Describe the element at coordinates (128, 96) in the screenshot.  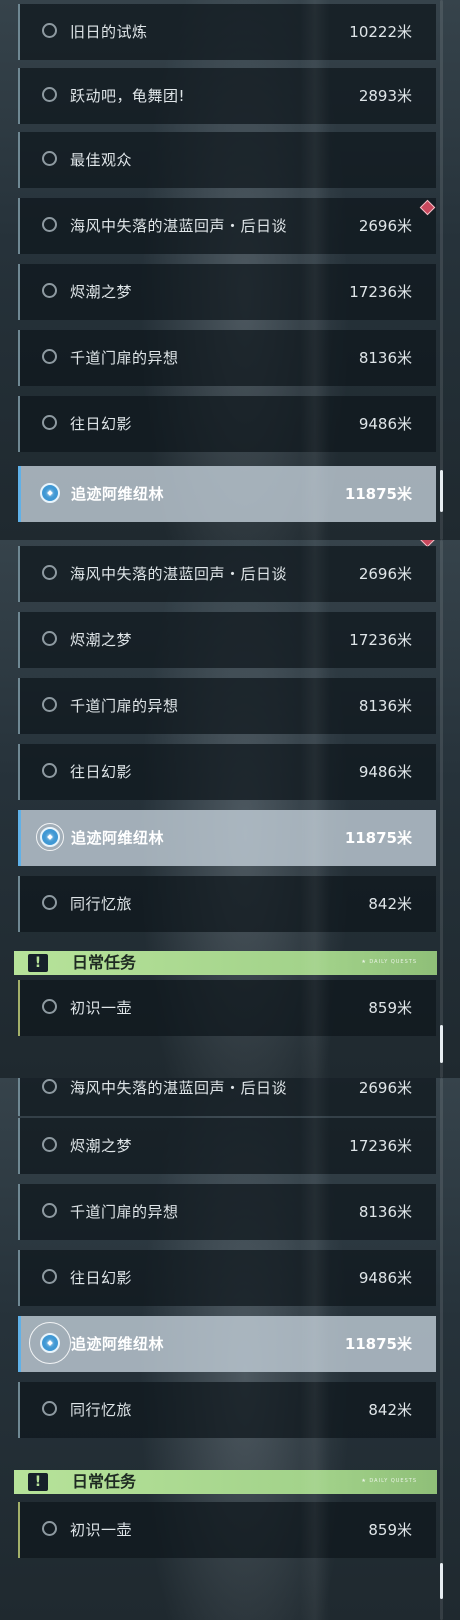
I see `quest-name: 跃动吧，龟舞团!` at that location.